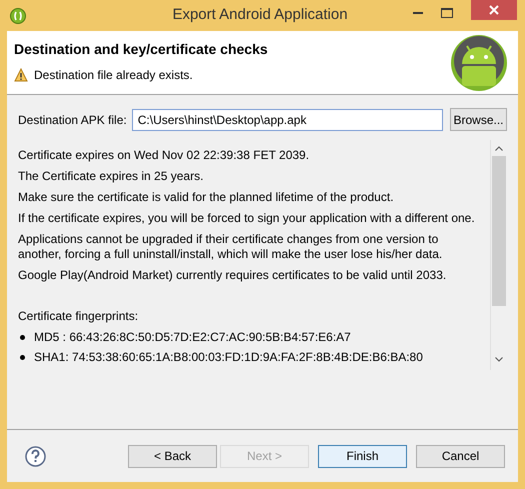  What do you see at coordinates (362, 456) in the screenshot?
I see `default-button: Finish` at bounding box center [362, 456].